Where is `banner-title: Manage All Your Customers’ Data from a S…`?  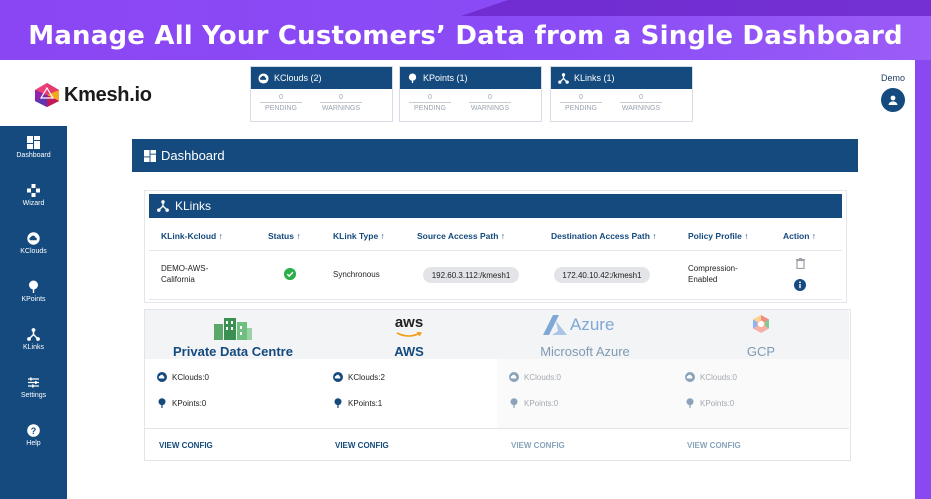
banner-title: Manage All Your Customers’ Data from a S… is located at coordinates (465, 36).